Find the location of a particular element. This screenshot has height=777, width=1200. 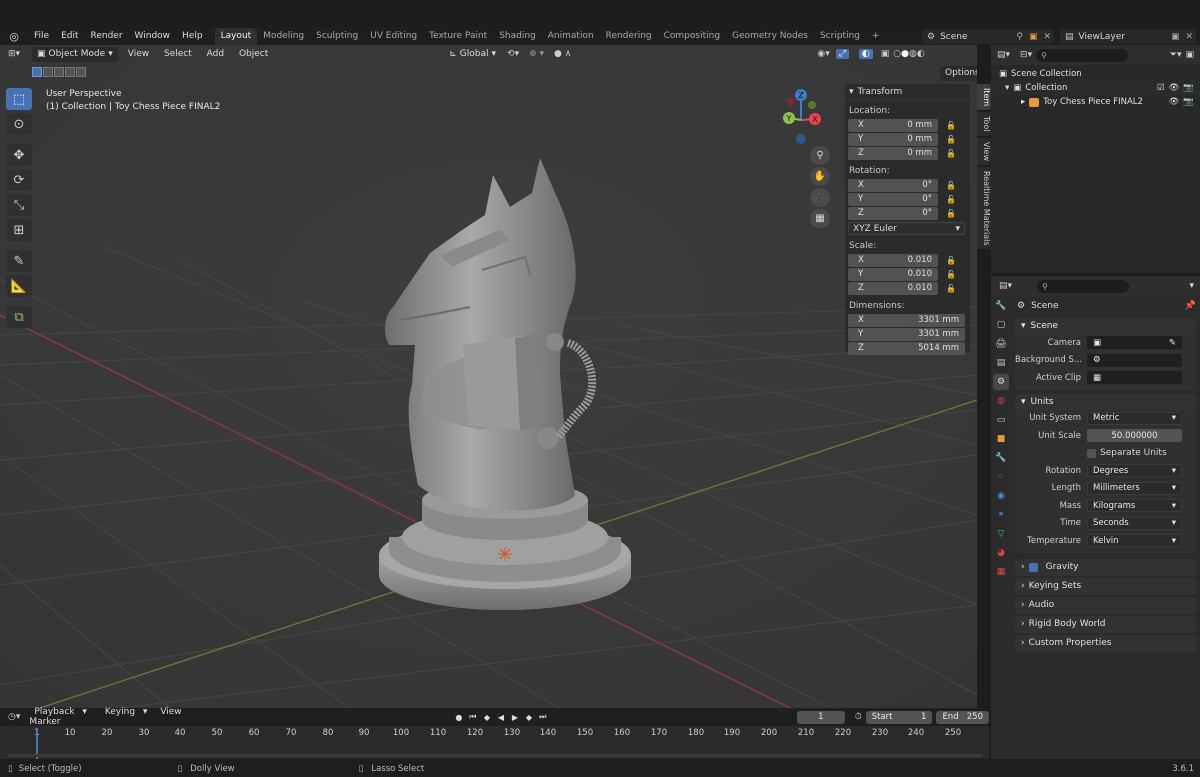

move-tool-icon: ✥ is located at coordinates (19, 155).